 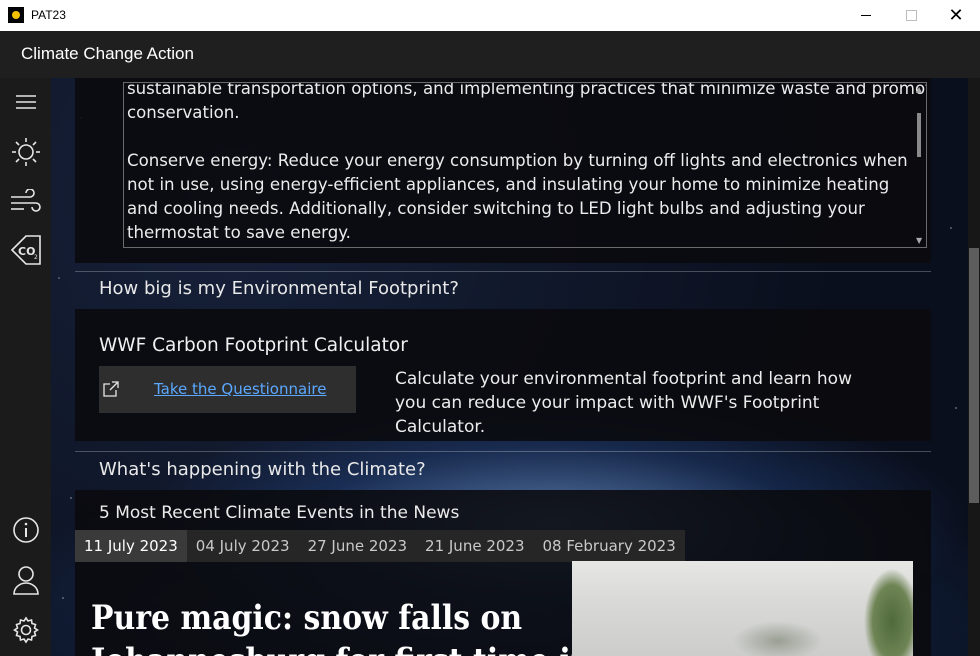 I want to click on main-scrollbar, so click(x=974, y=367).